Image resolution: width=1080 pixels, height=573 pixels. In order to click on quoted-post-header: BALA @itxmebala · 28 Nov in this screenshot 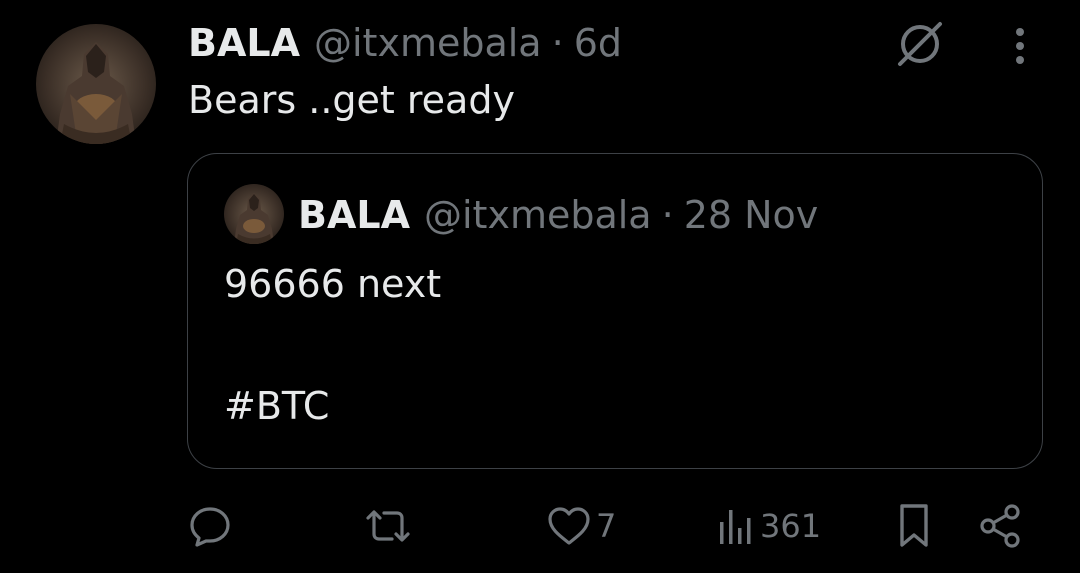, I will do `click(558, 215)`.